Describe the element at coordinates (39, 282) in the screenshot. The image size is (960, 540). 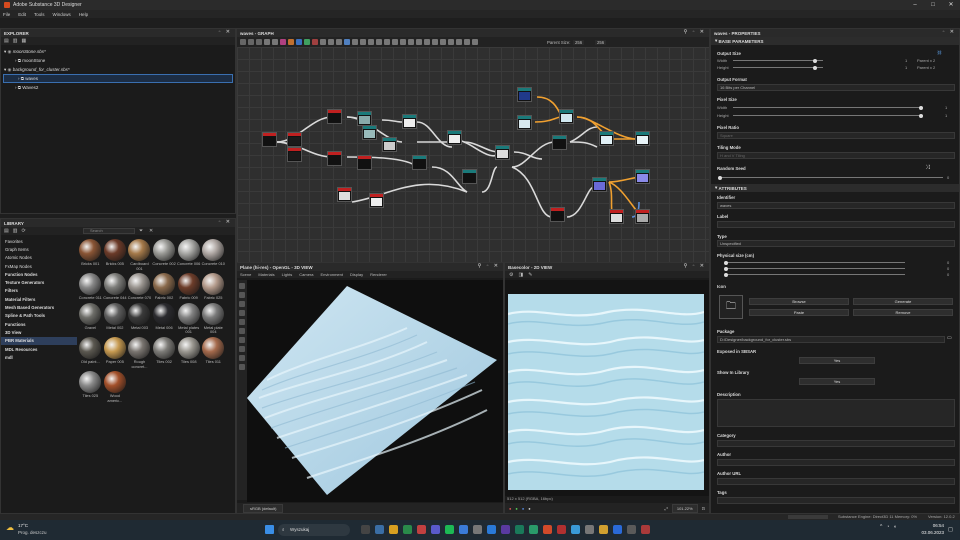
I see `library-category-item: Texture Generators` at that location.